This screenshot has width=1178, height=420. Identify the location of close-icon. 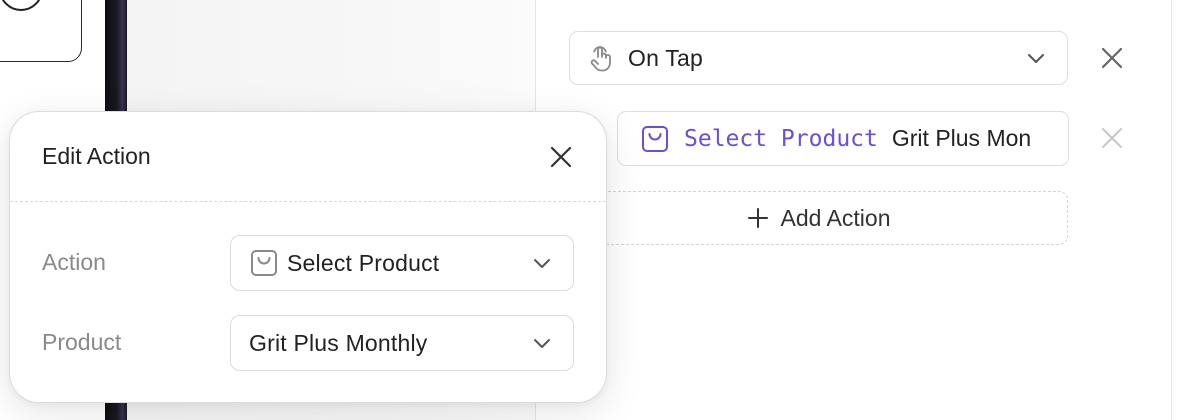
(561, 157).